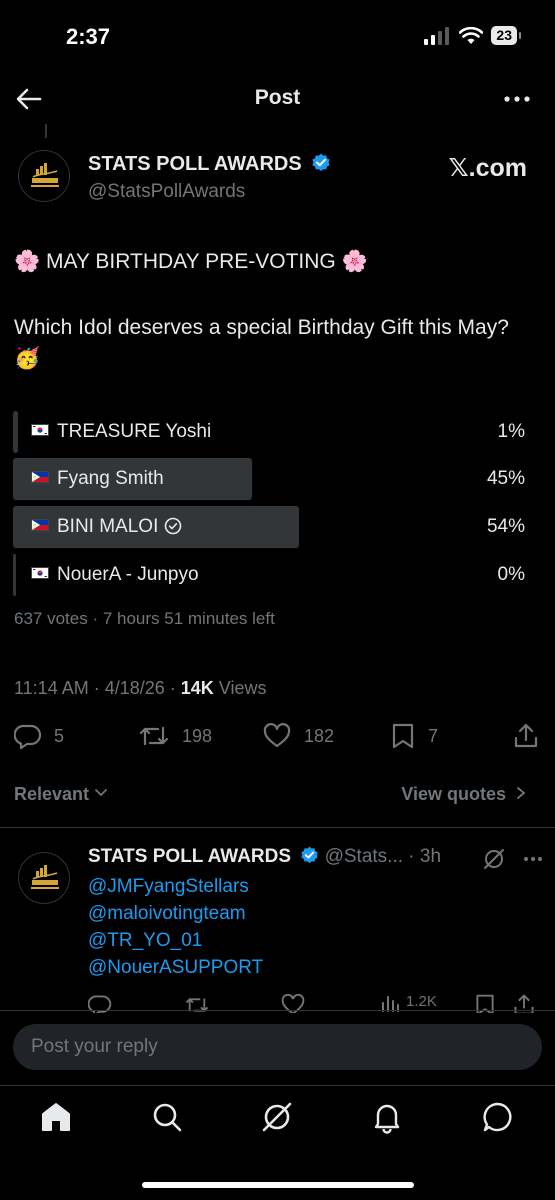 The height and width of the screenshot is (1200, 555). Describe the element at coordinates (403, 736) in the screenshot. I see `bookmark-icon` at that location.